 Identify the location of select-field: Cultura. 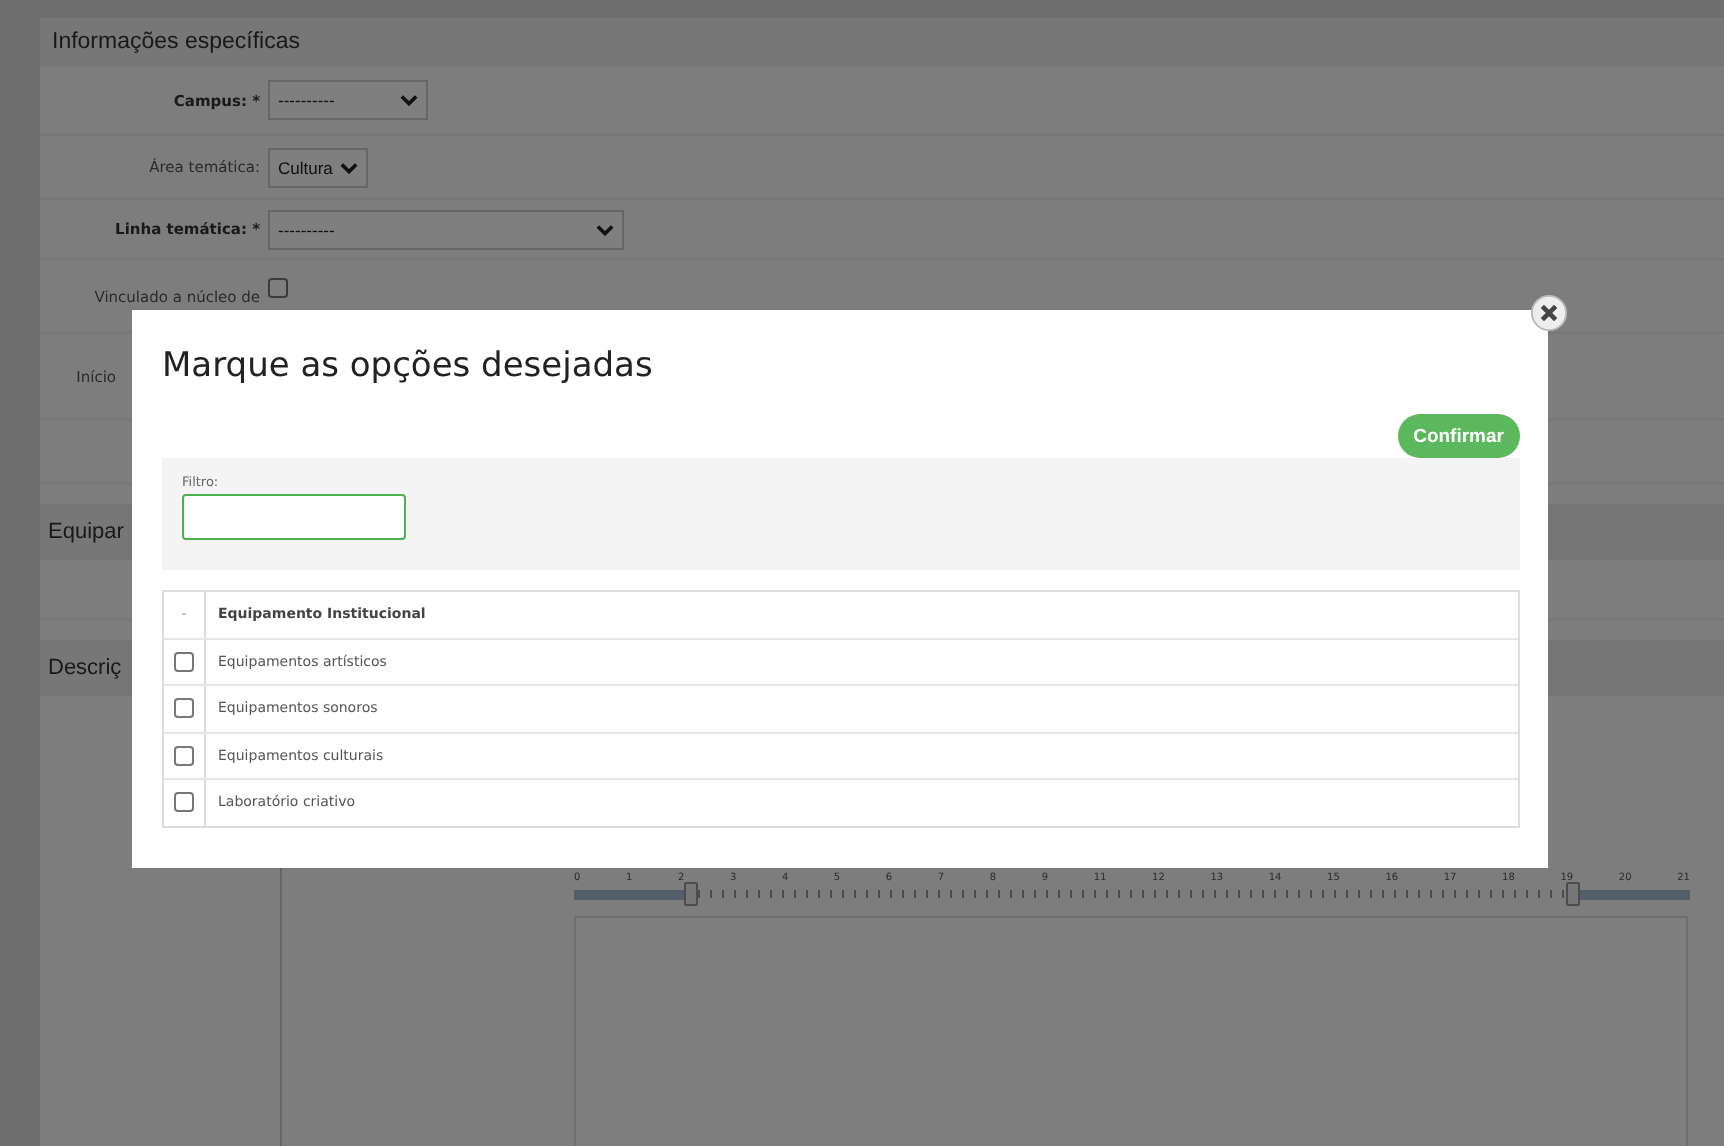
(318, 167).